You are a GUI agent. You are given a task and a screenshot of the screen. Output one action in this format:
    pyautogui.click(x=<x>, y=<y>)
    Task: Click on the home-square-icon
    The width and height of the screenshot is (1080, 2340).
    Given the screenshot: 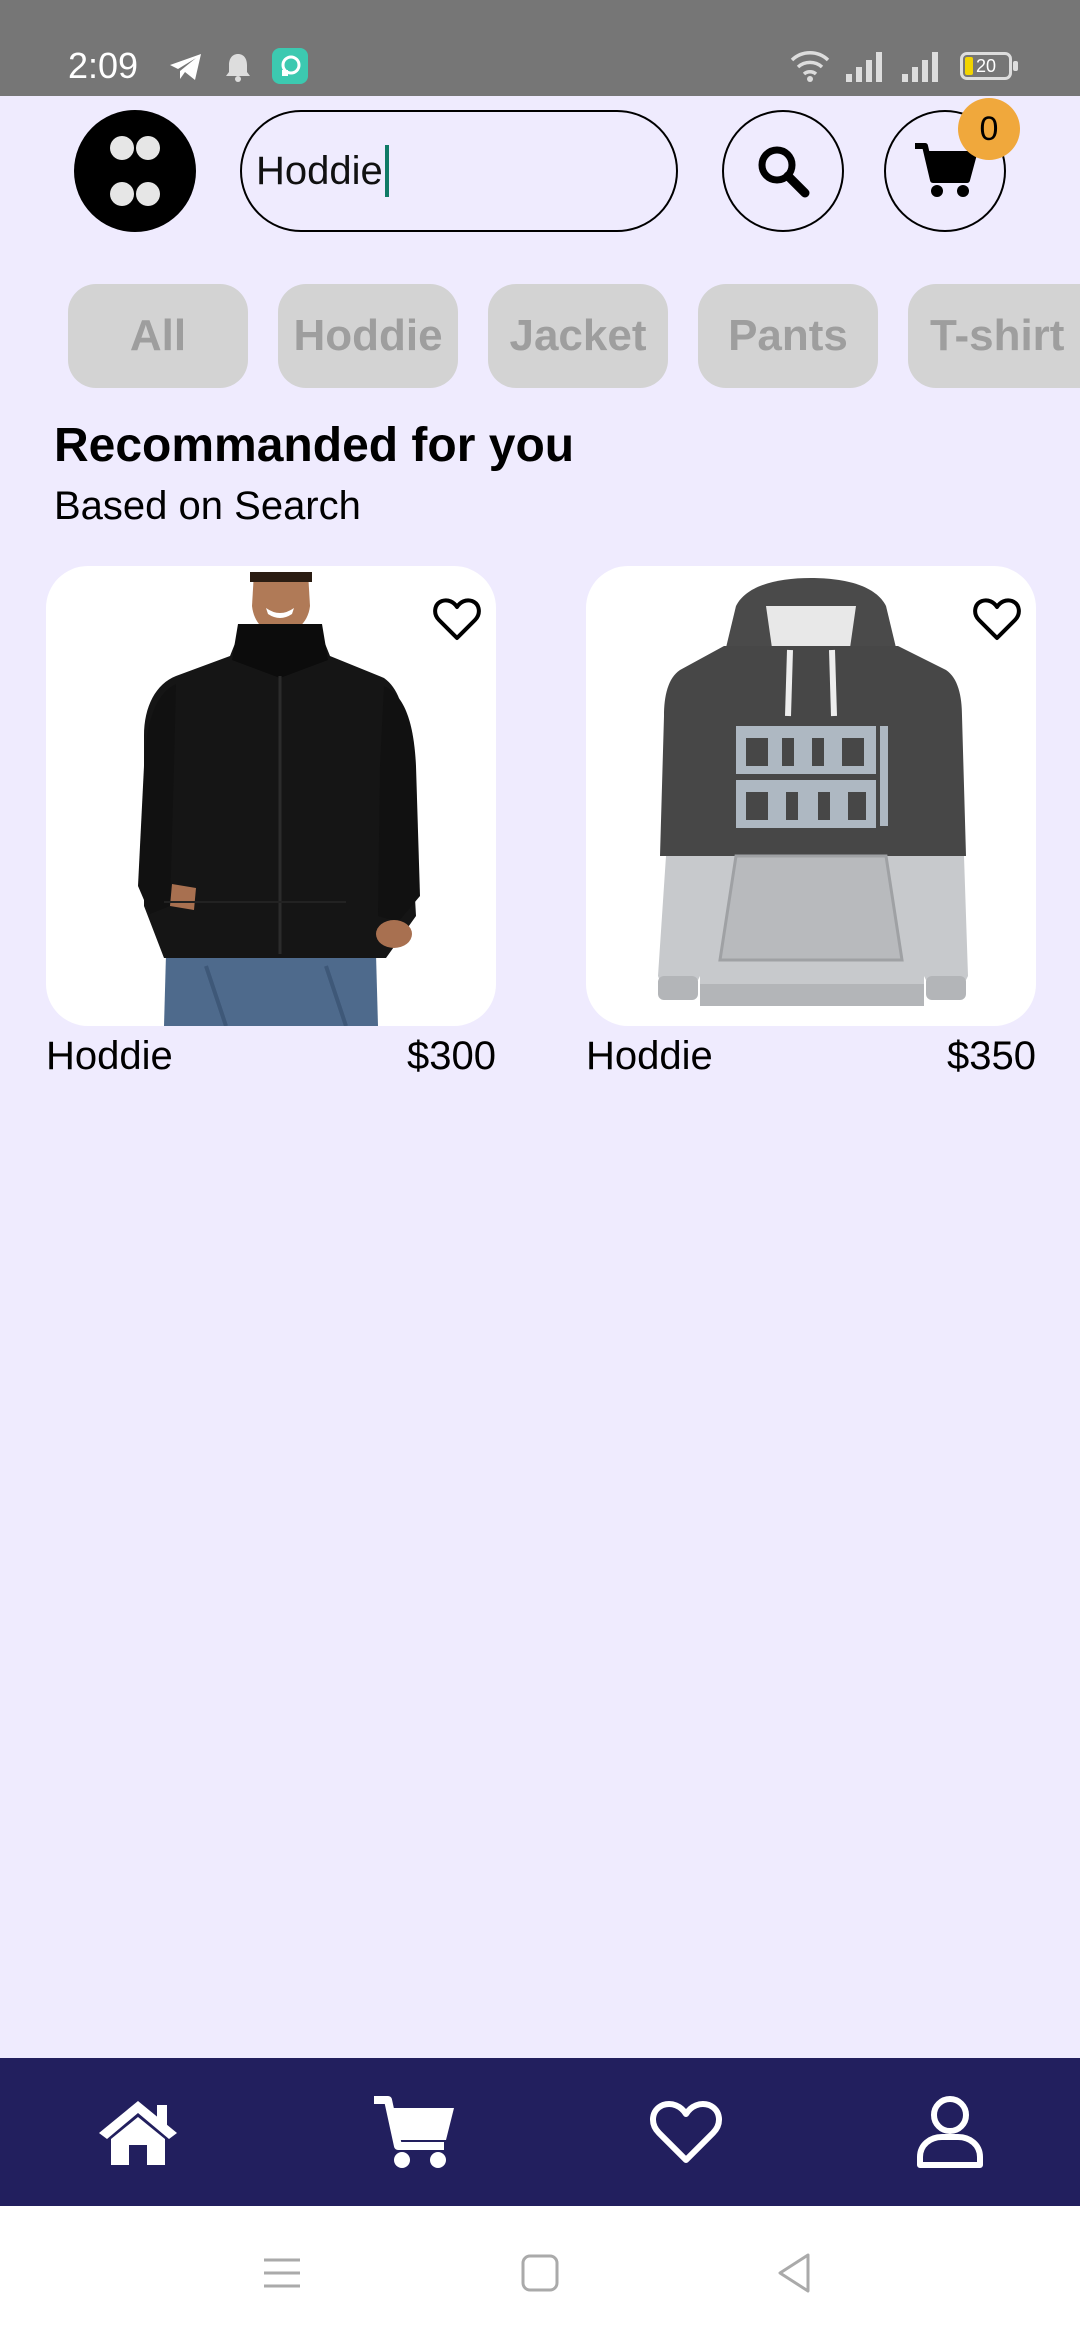 What is the action you would take?
    pyautogui.click(x=540, y=2273)
    